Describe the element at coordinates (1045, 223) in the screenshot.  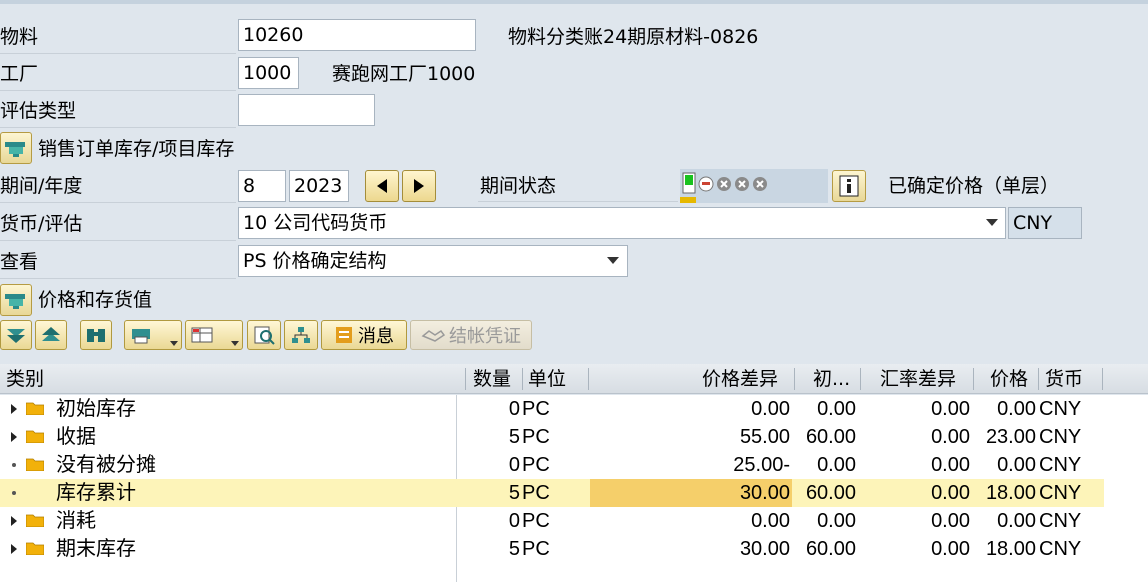
I see `currency-code-field: CNY` at that location.